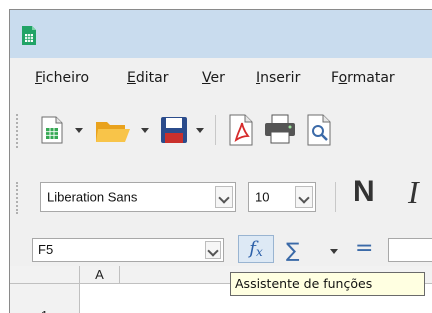  I want to click on menu-editar: Editar, so click(147, 78).